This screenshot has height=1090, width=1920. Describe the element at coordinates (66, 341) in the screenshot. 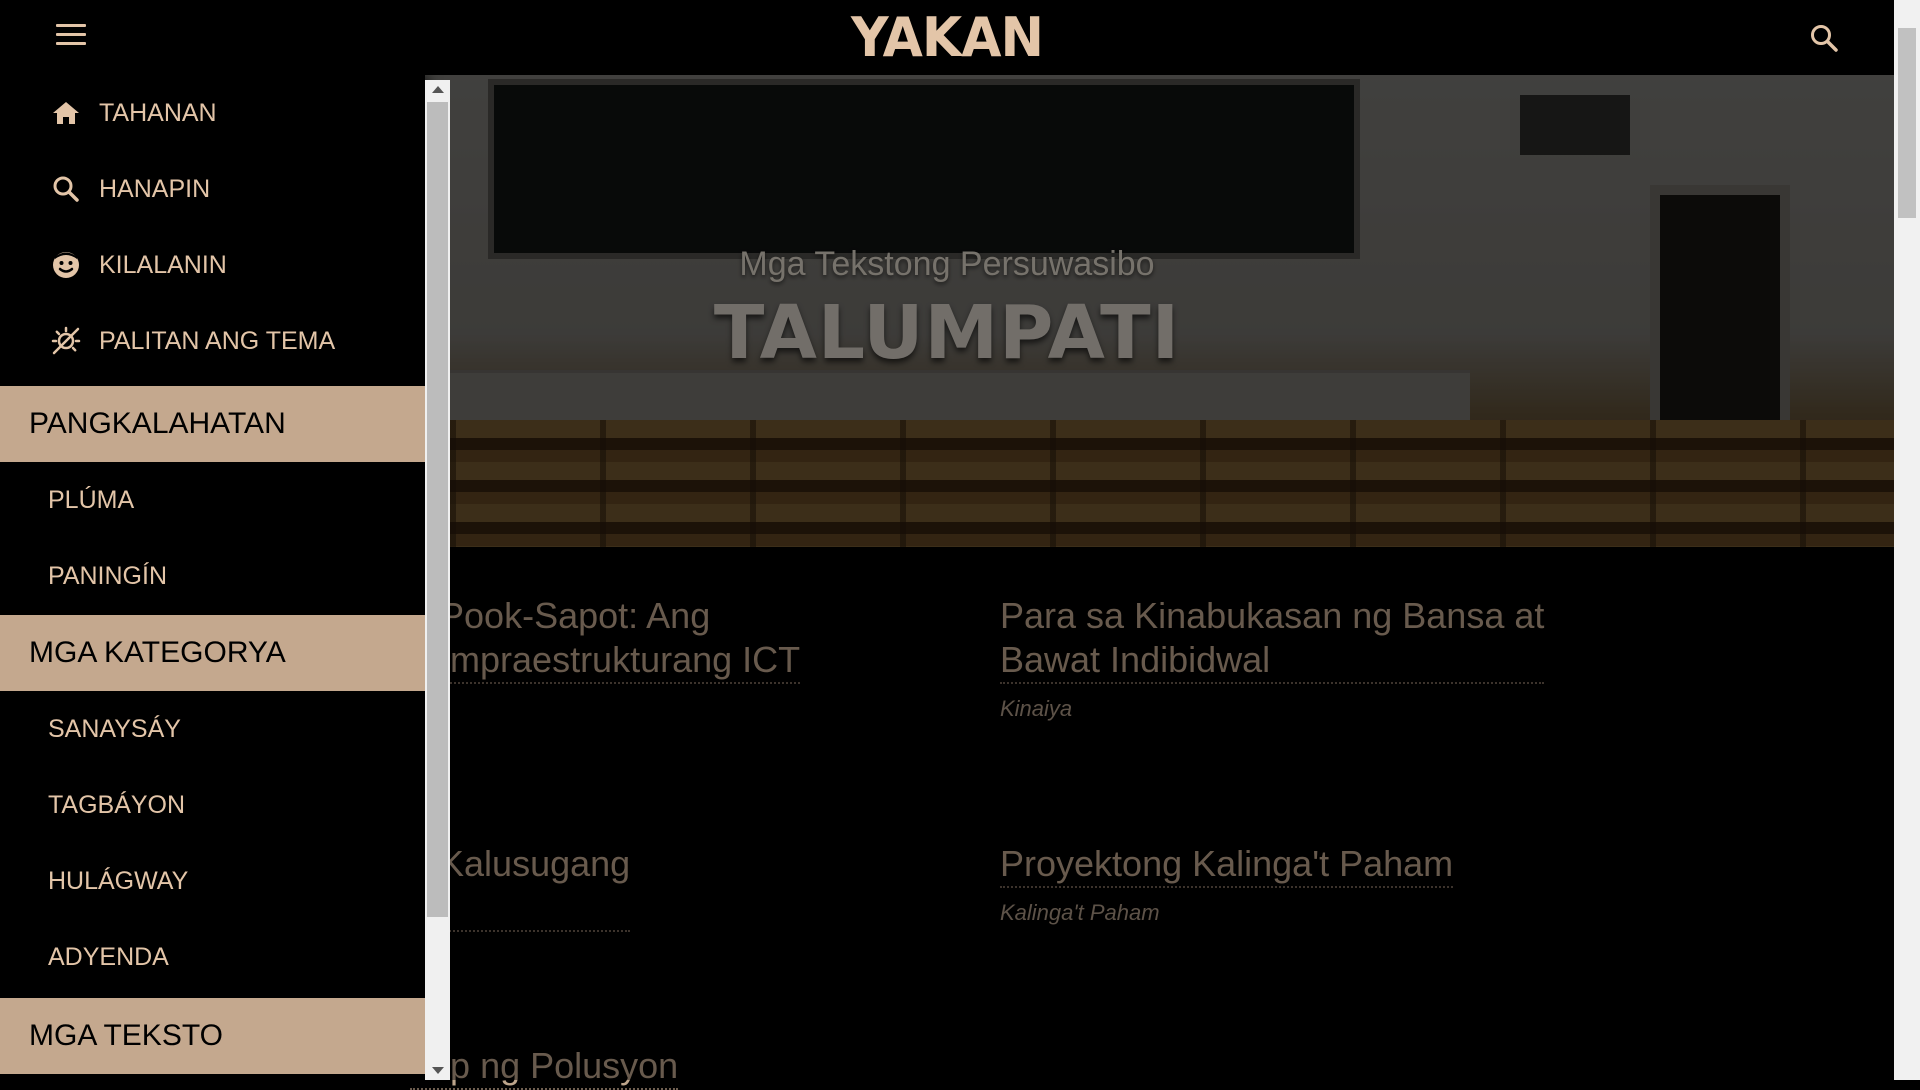

I see `theme-toggle-icon` at that location.